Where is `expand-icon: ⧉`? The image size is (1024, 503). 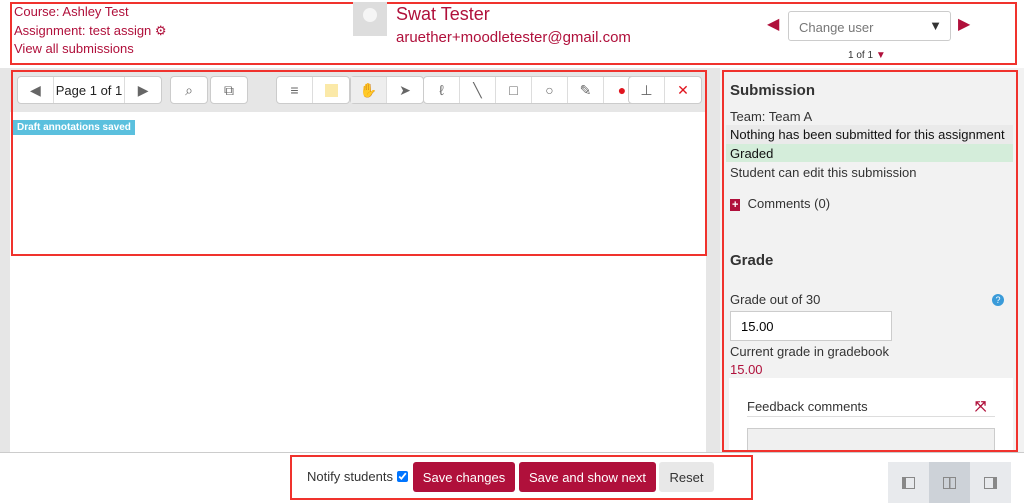 expand-icon: ⧉ is located at coordinates (229, 89).